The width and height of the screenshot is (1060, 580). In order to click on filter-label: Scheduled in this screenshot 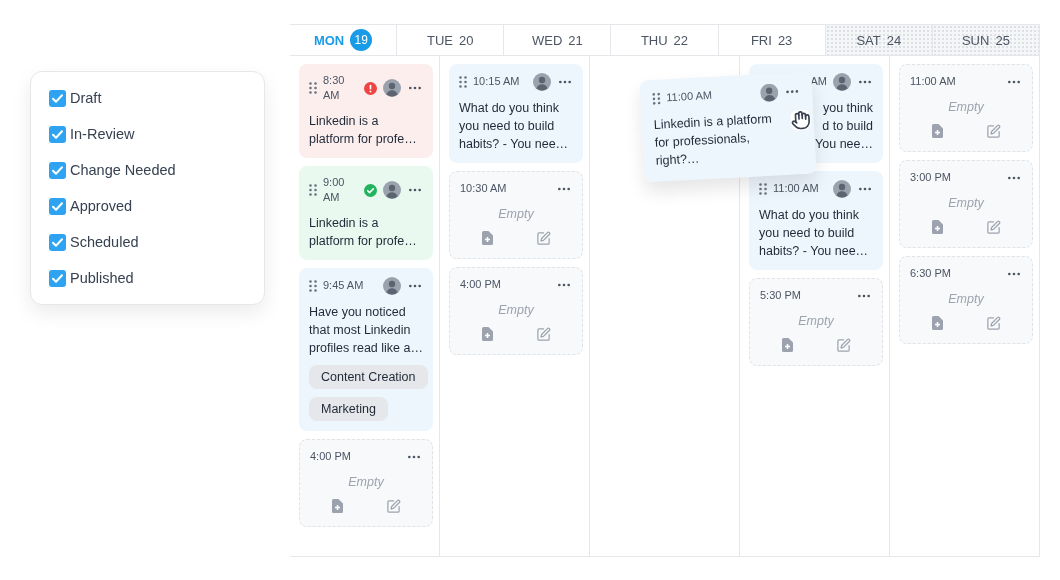, I will do `click(104, 242)`.